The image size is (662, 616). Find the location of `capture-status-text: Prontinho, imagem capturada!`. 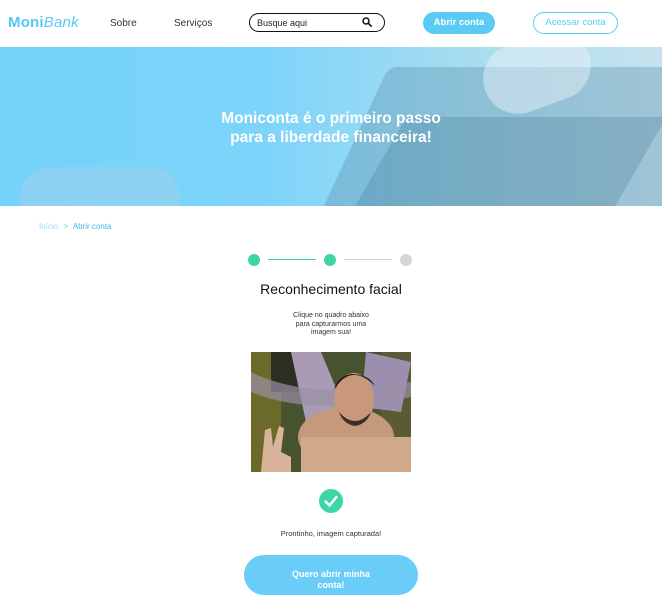

capture-status-text: Prontinho, imagem capturada! is located at coordinates (331, 533).